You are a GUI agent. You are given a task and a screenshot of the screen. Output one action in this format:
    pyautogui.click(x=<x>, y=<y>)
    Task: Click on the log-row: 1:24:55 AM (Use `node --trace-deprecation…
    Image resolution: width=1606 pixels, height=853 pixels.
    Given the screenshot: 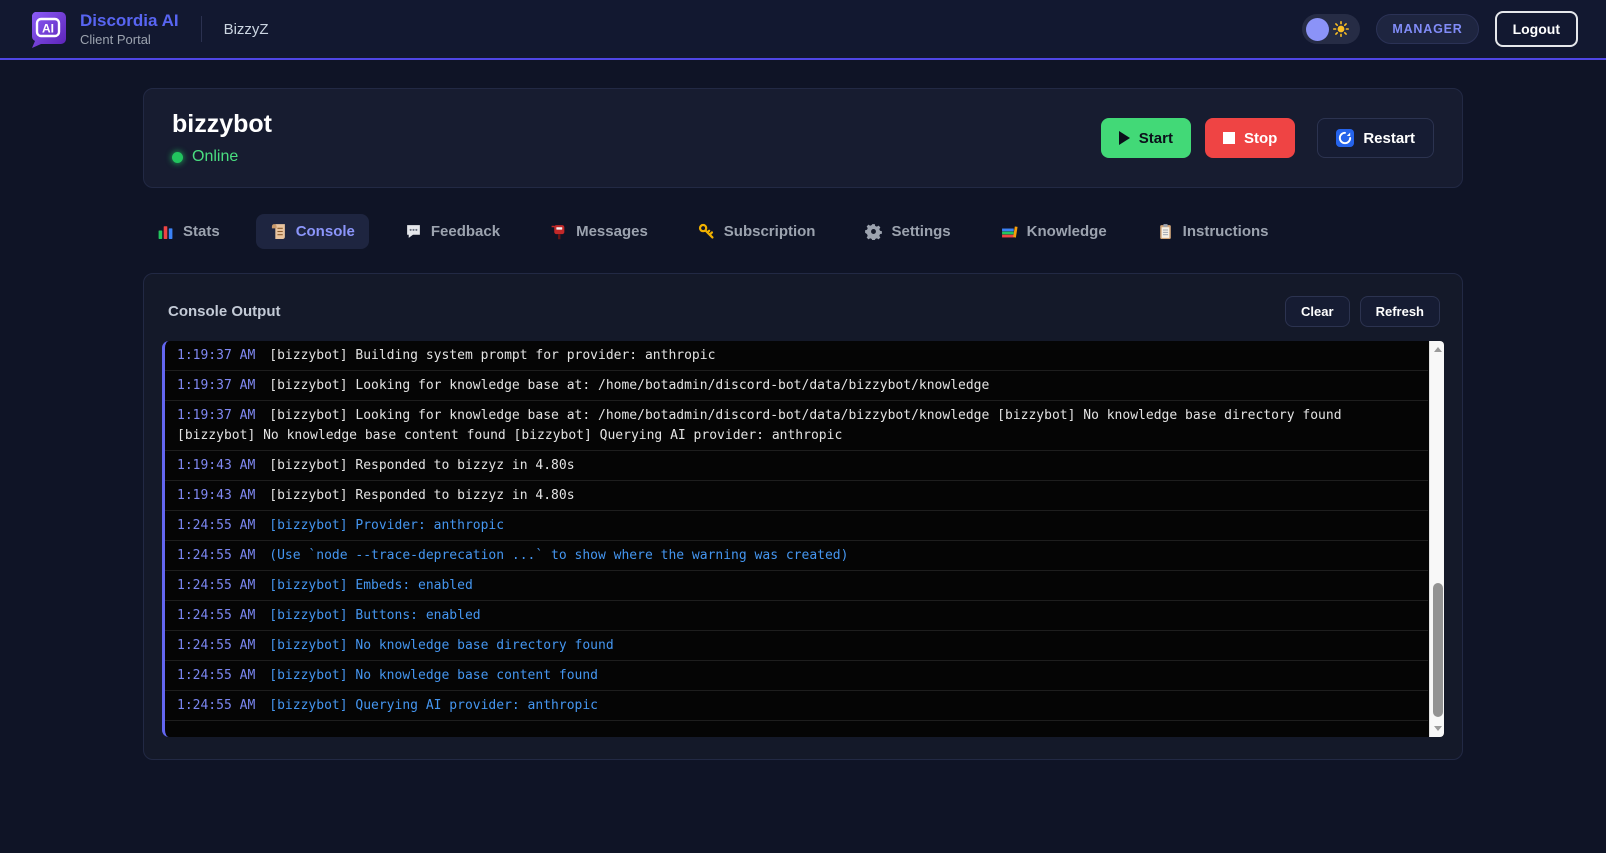 What is the action you would take?
    pyautogui.click(x=796, y=556)
    